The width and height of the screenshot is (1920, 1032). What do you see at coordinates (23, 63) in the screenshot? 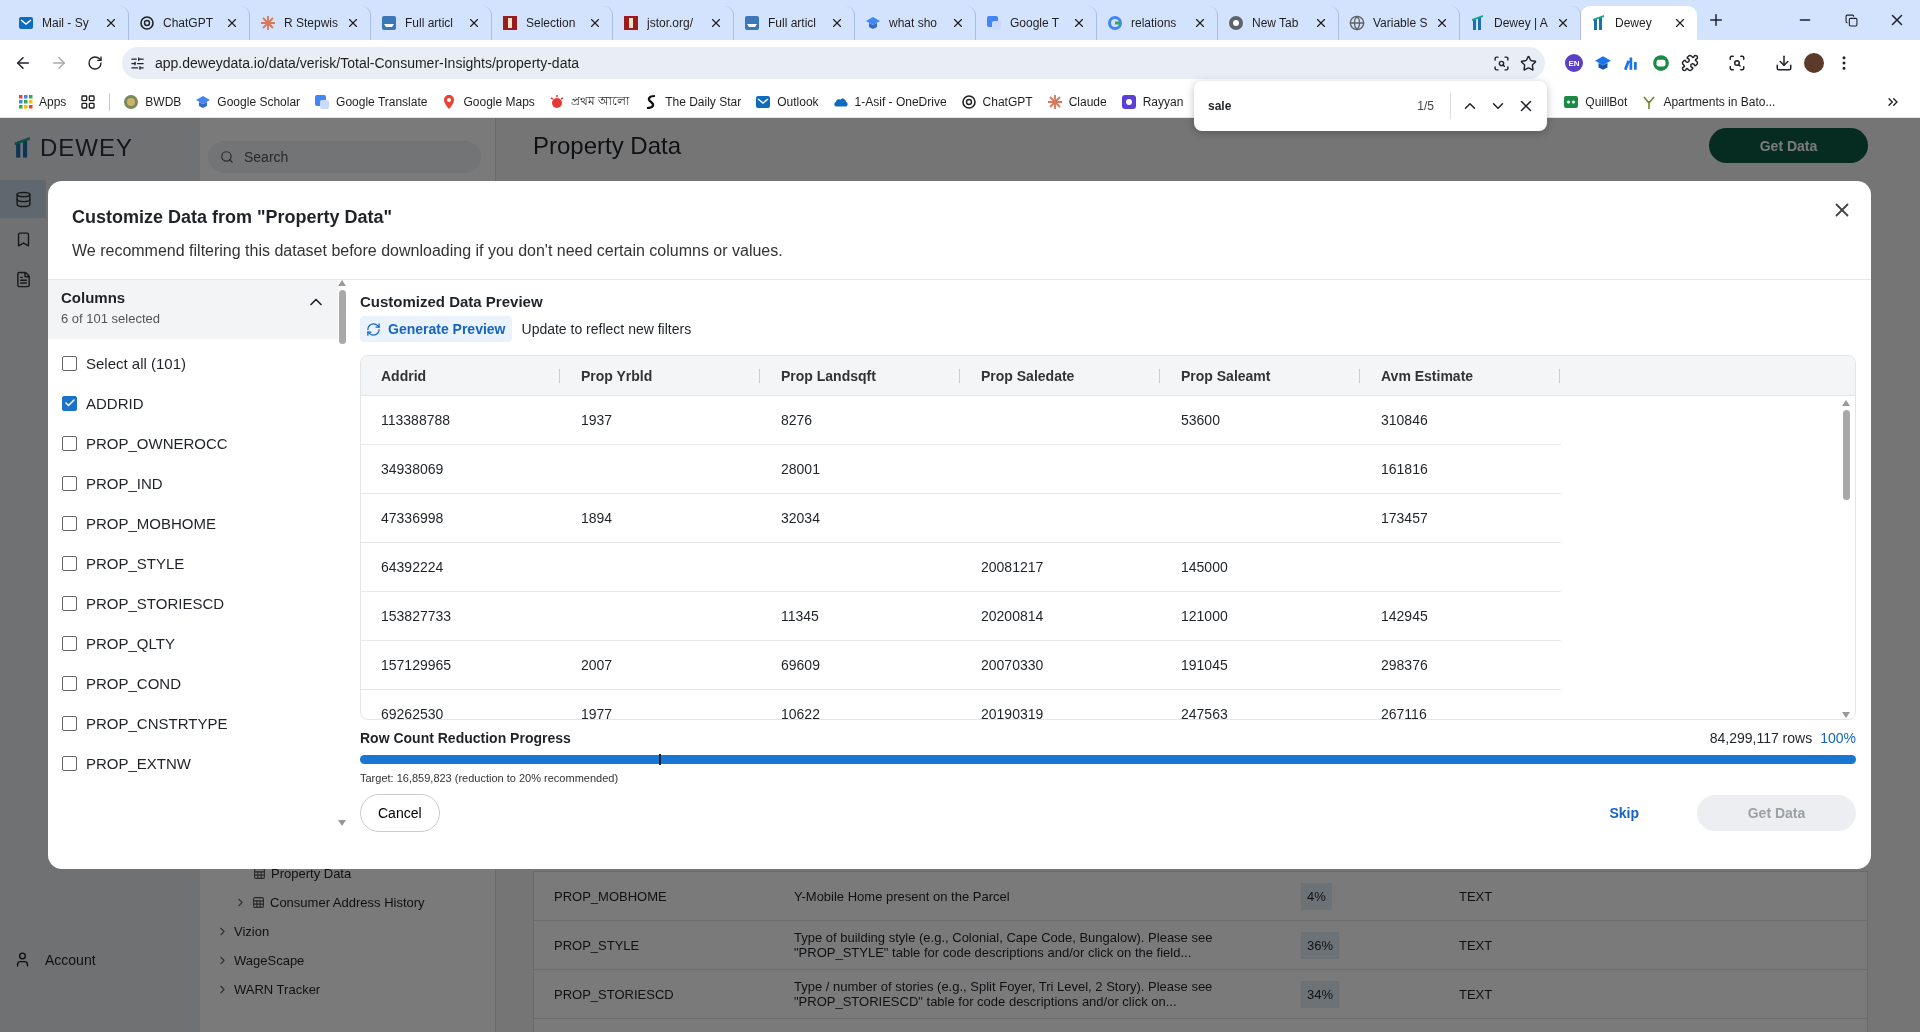
I see `back-icon` at bounding box center [23, 63].